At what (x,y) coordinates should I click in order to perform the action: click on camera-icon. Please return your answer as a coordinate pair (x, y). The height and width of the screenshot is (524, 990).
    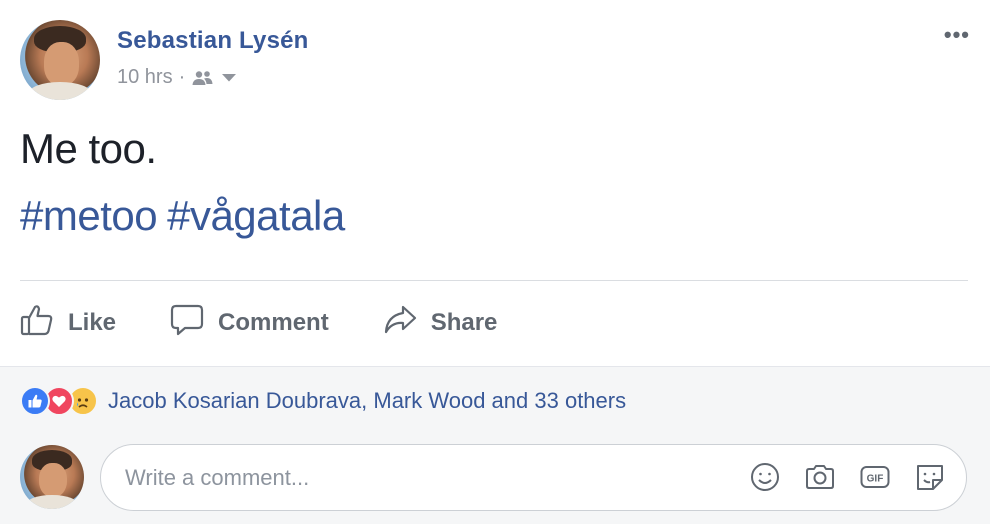
    Looking at the image, I should click on (820, 477).